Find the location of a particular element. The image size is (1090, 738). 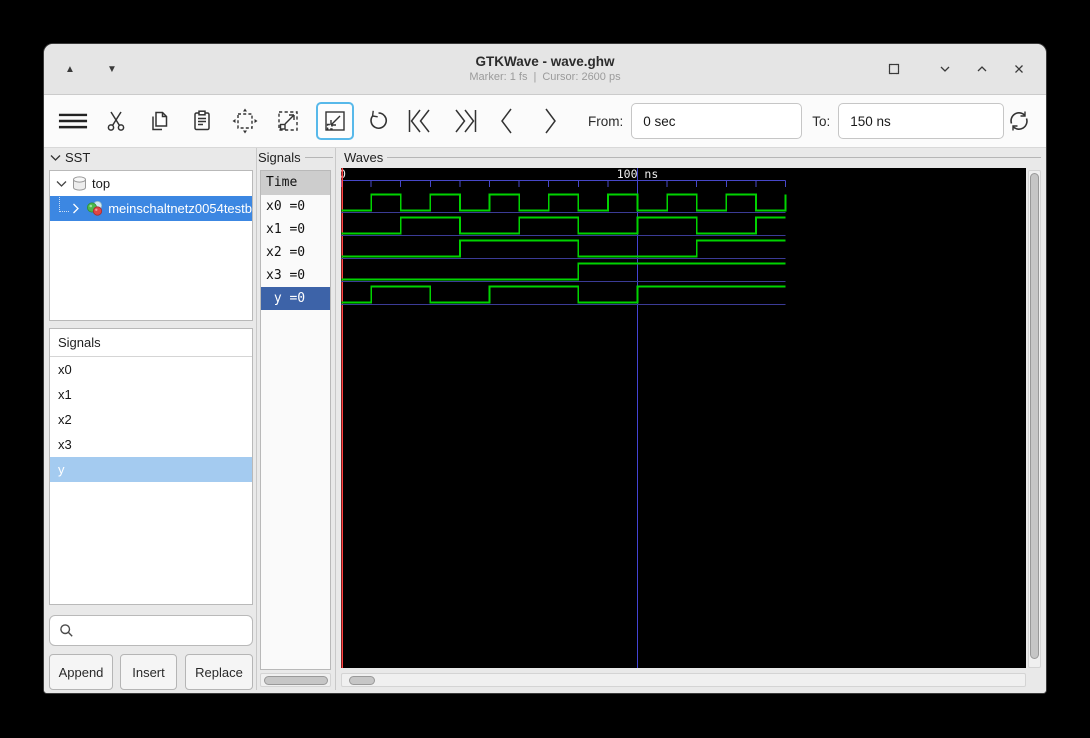

previous-edge-icon is located at coordinates (507, 121).